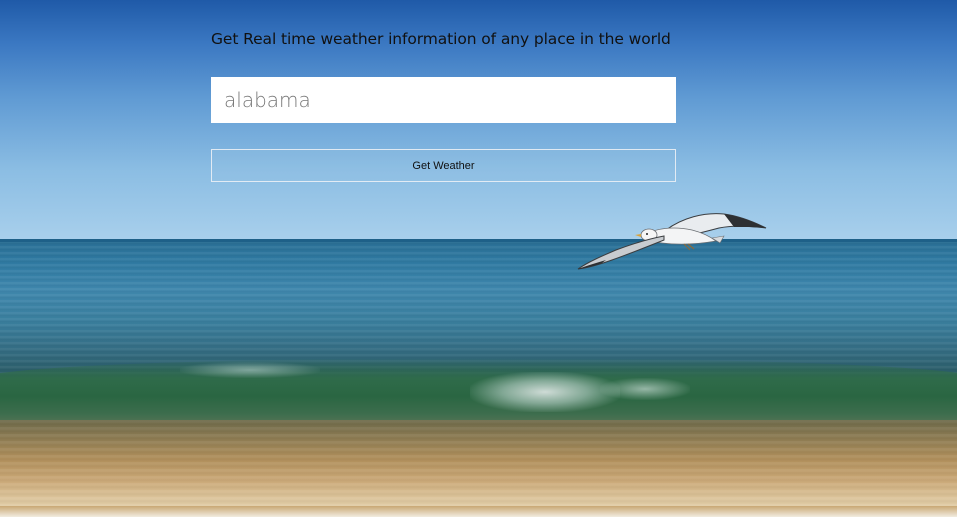 The height and width of the screenshot is (517, 957). What do you see at coordinates (443, 100) in the screenshot?
I see `location-search-input` at bounding box center [443, 100].